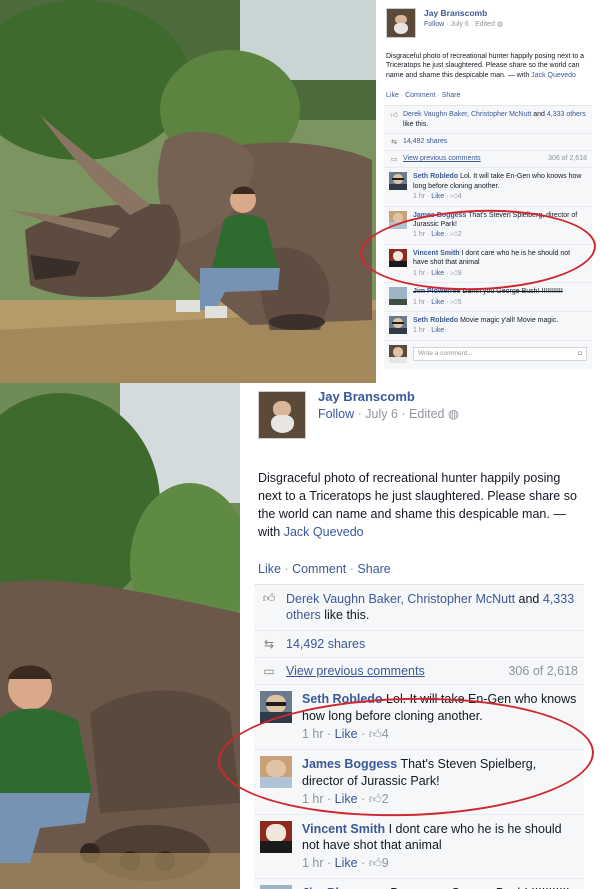 Image resolution: width=600 pixels, height=889 pixels. I want to click on post-actions: Like · Comment · Share, so click(419, 569).